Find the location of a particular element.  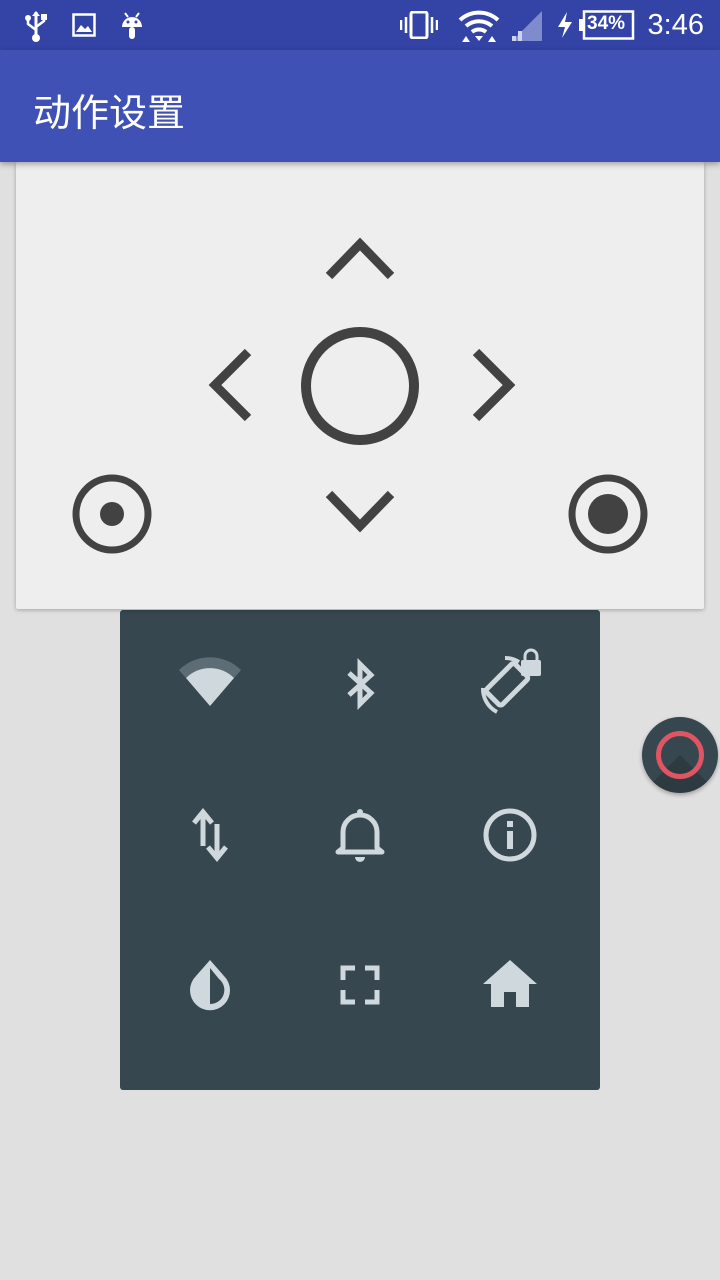

tile-rotation-lock is located at coordinates (510, 685).